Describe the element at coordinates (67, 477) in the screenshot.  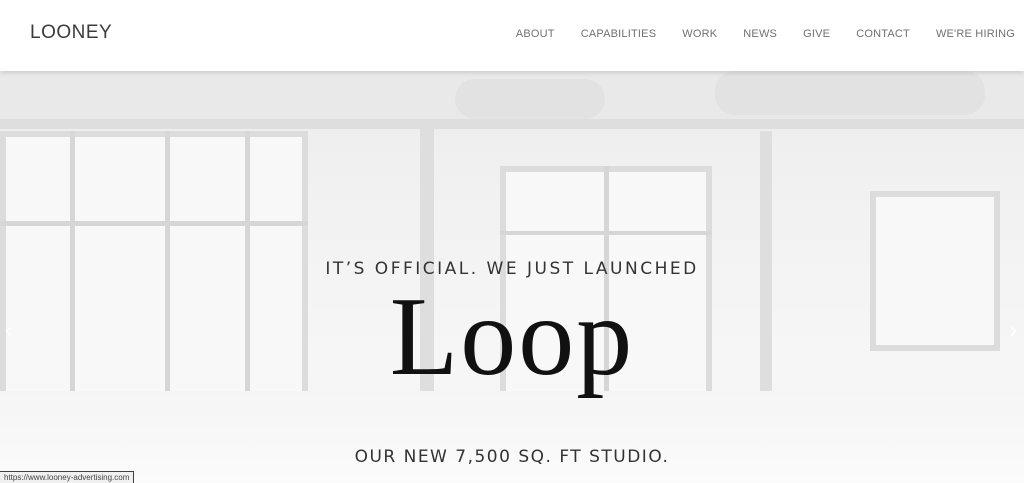
I see `status-bar-url: https://www.looney-advertising.com` at that location.